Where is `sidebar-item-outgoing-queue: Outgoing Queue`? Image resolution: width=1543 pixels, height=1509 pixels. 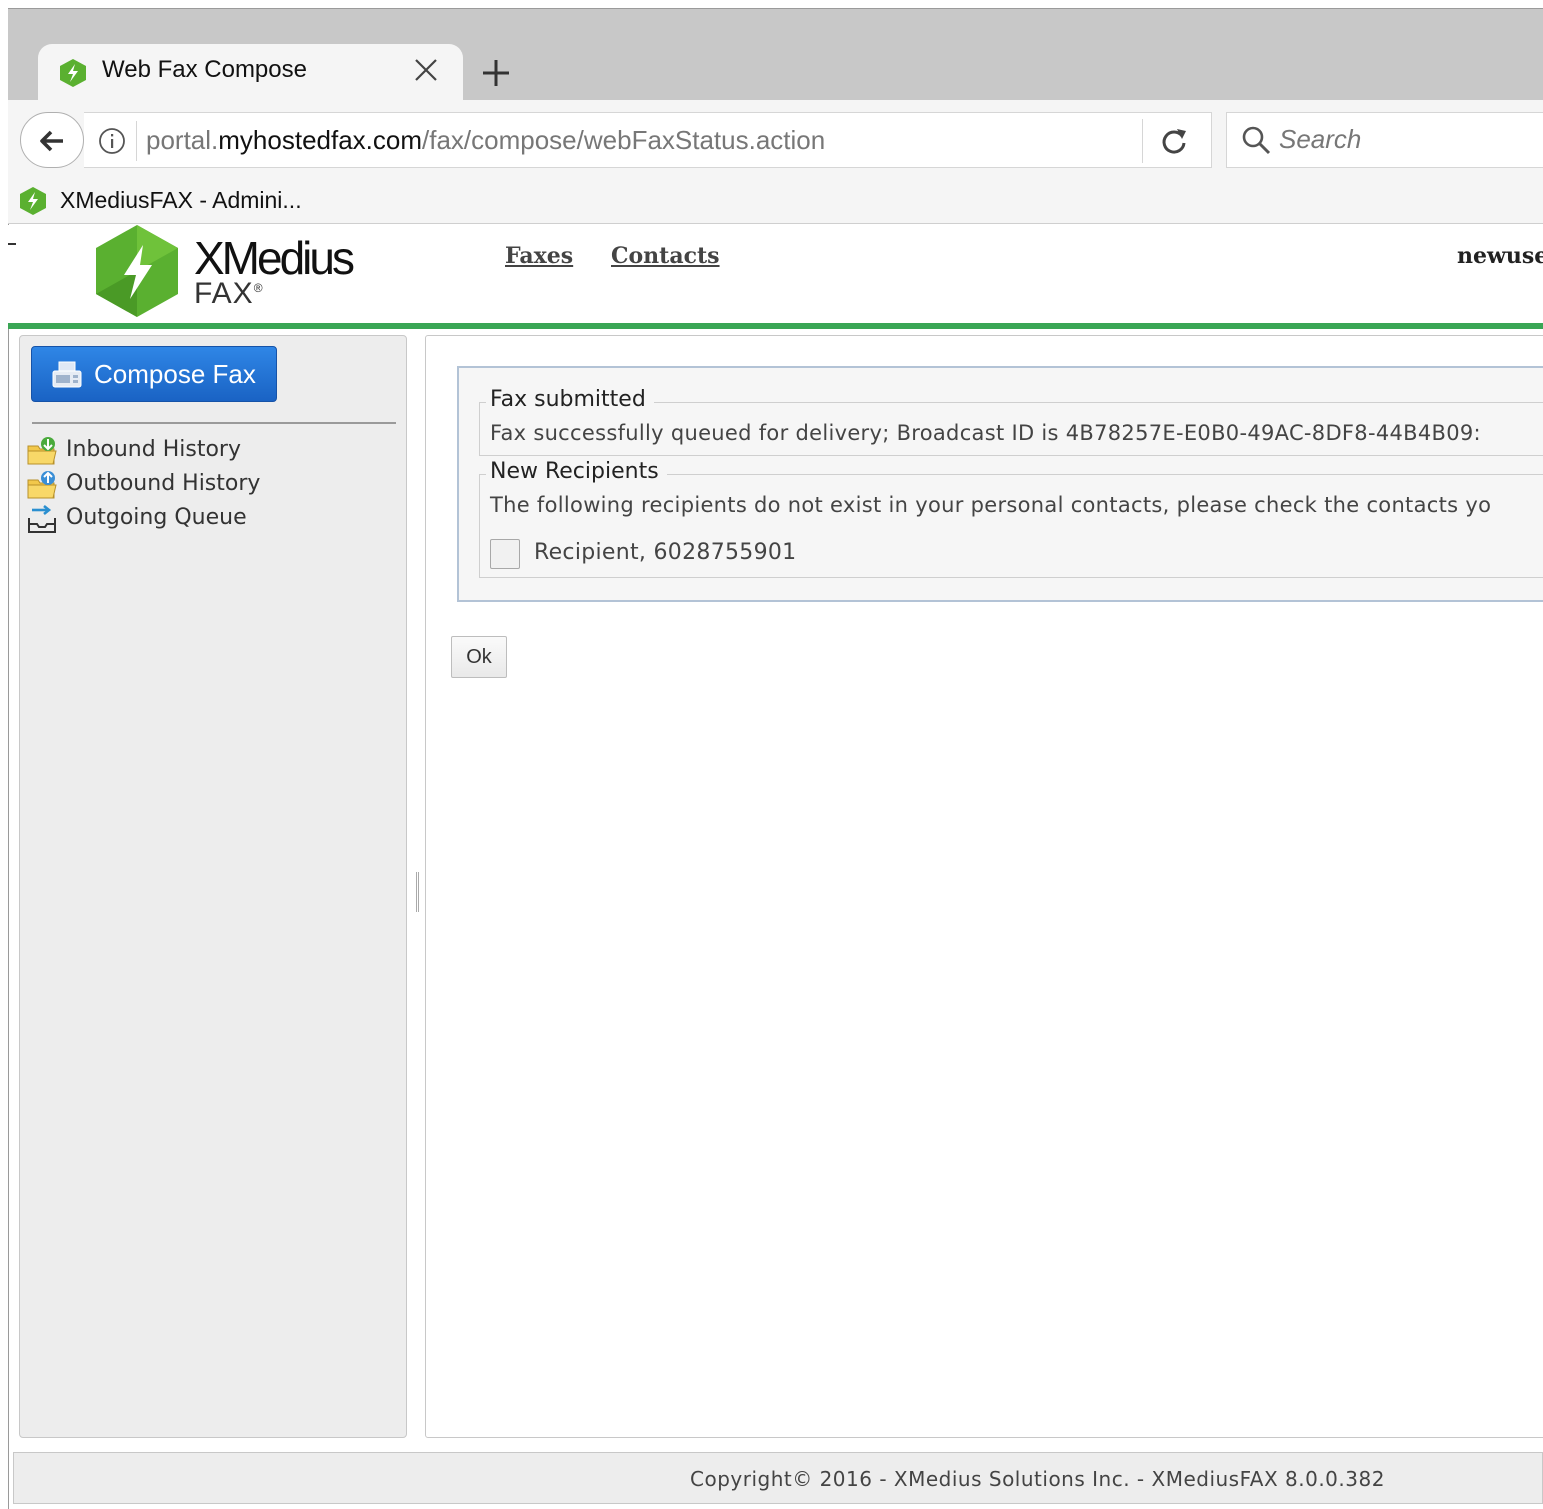
sidebar-item-outgoing-queue: Outgoing Queue is located at coordinates (206, 519).